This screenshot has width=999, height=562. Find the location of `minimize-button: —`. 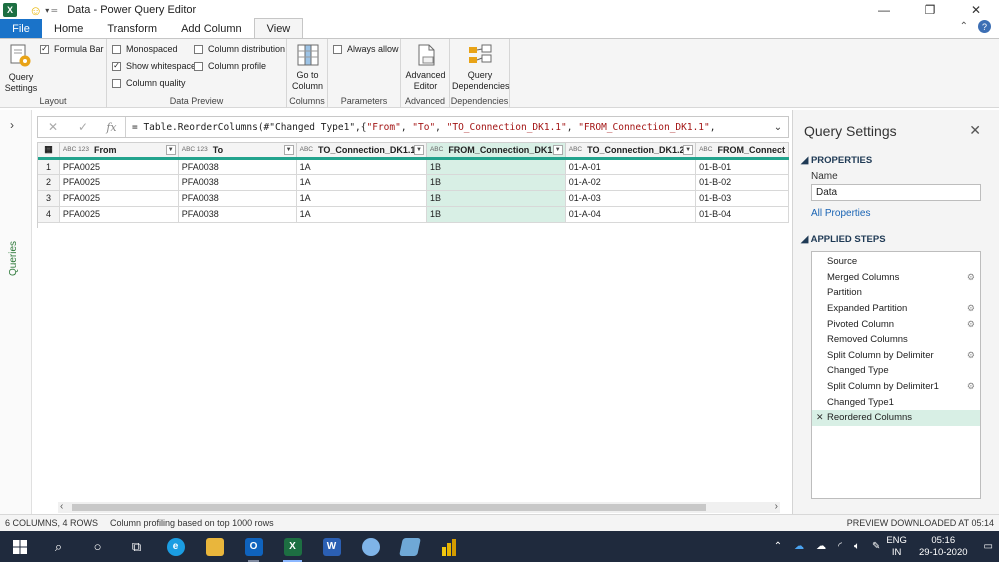

minimize-button: — is located at coordinates (884, 10).